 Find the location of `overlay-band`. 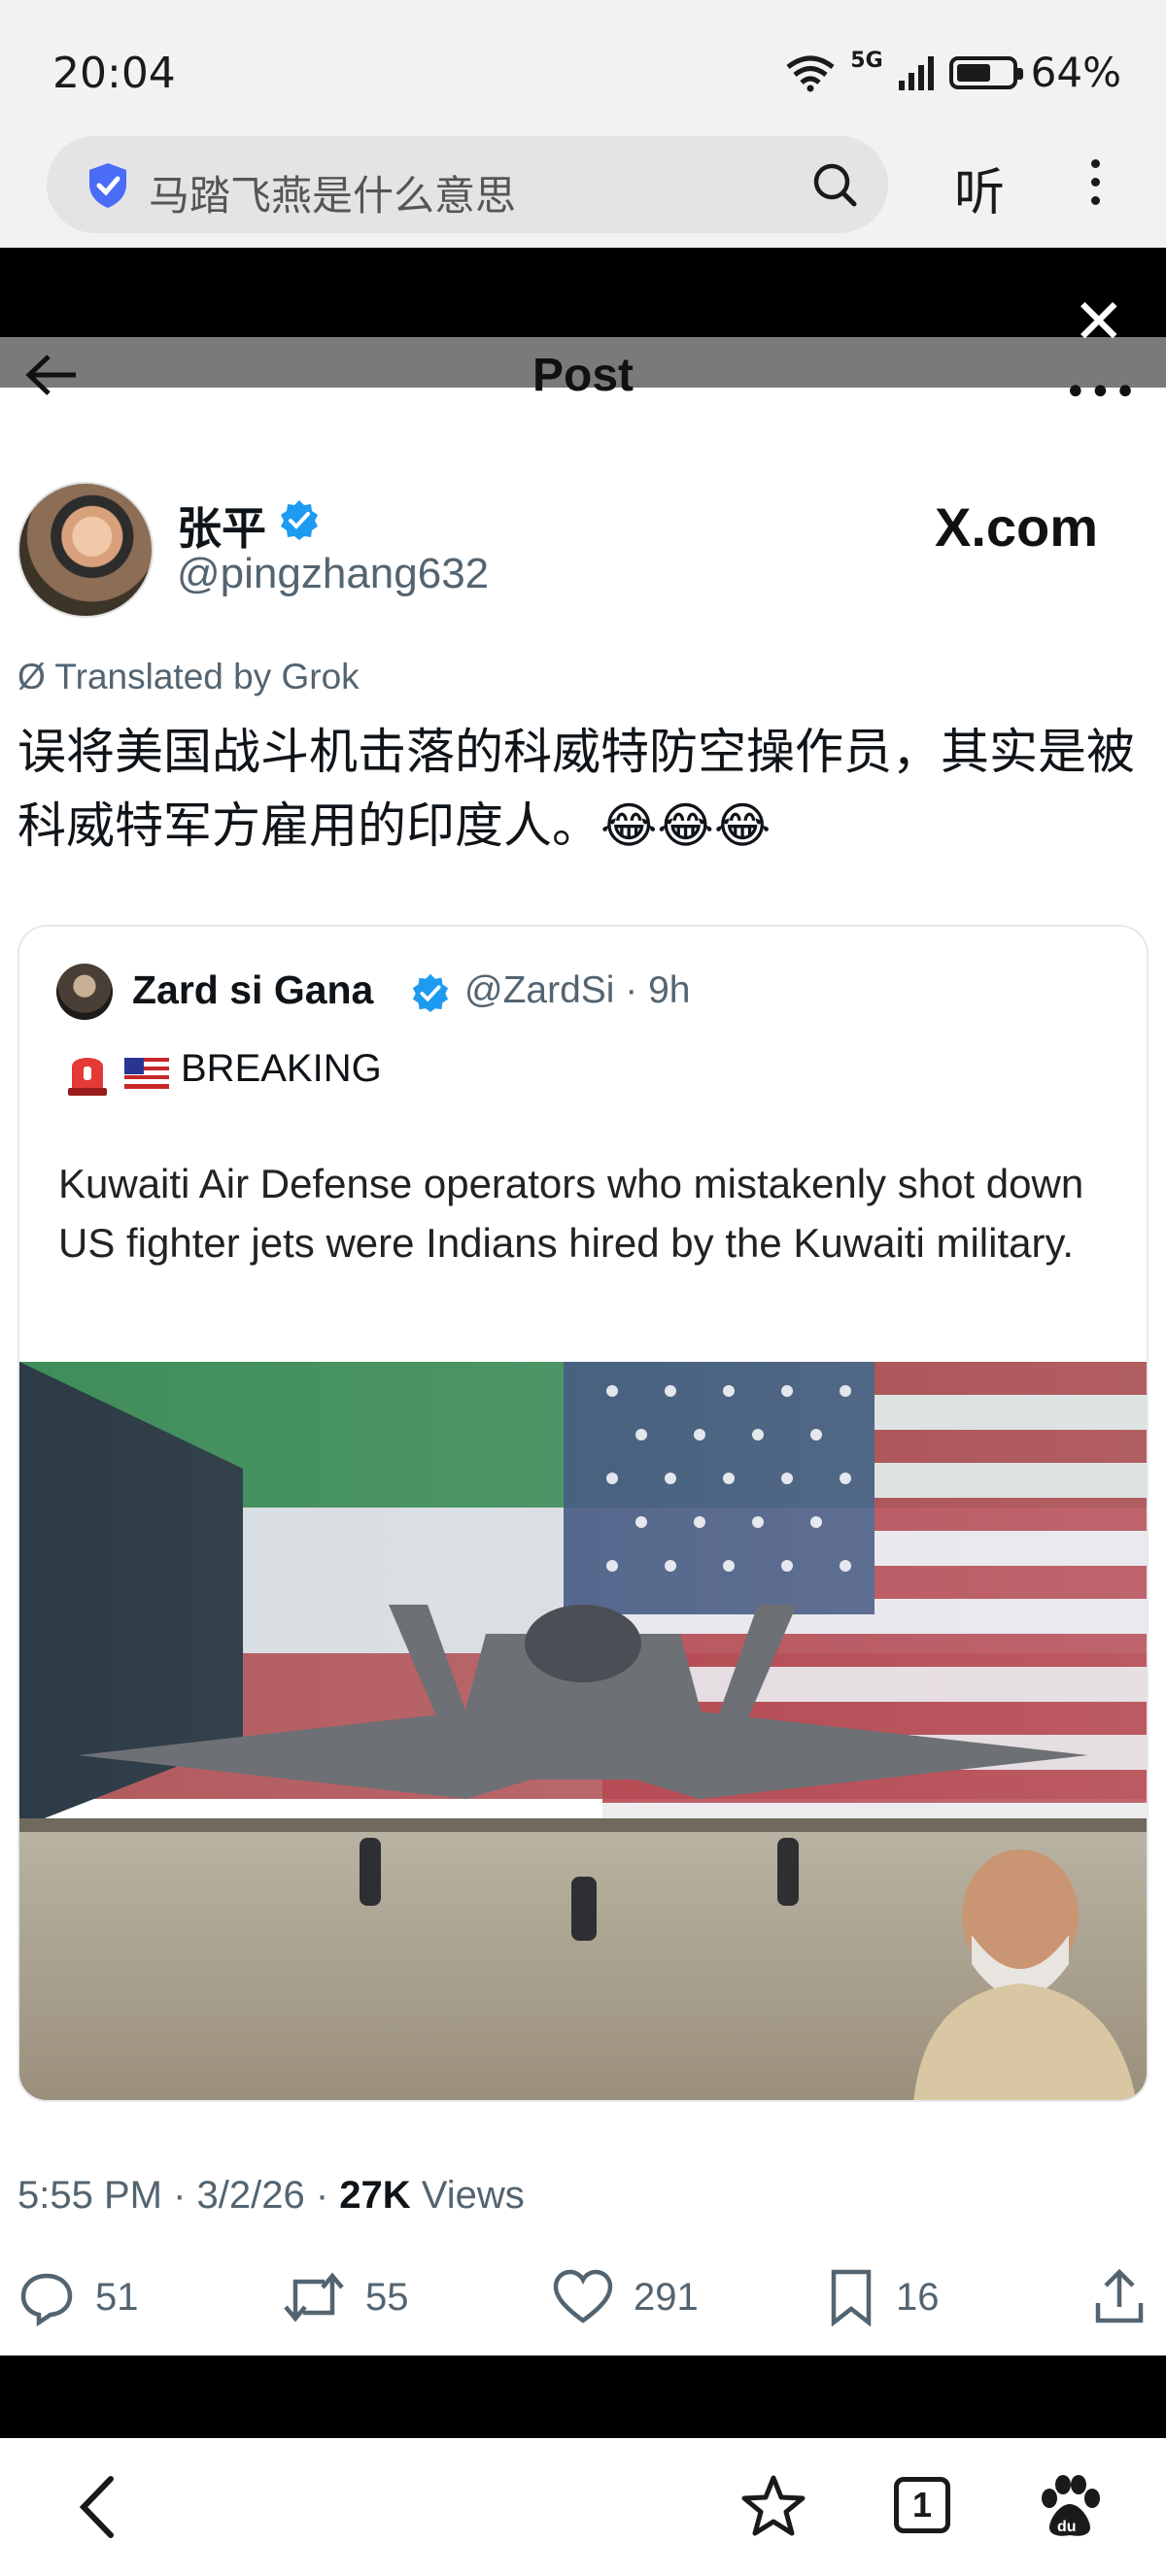

overlay-band is located at coordinates (583, 292).